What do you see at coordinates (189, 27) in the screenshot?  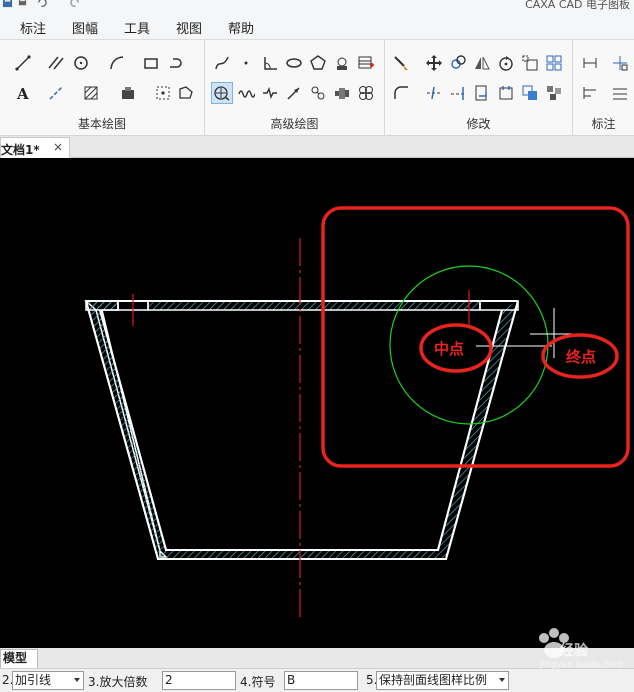 I see `tab-view: 视图` at bounding box center [189, 27].